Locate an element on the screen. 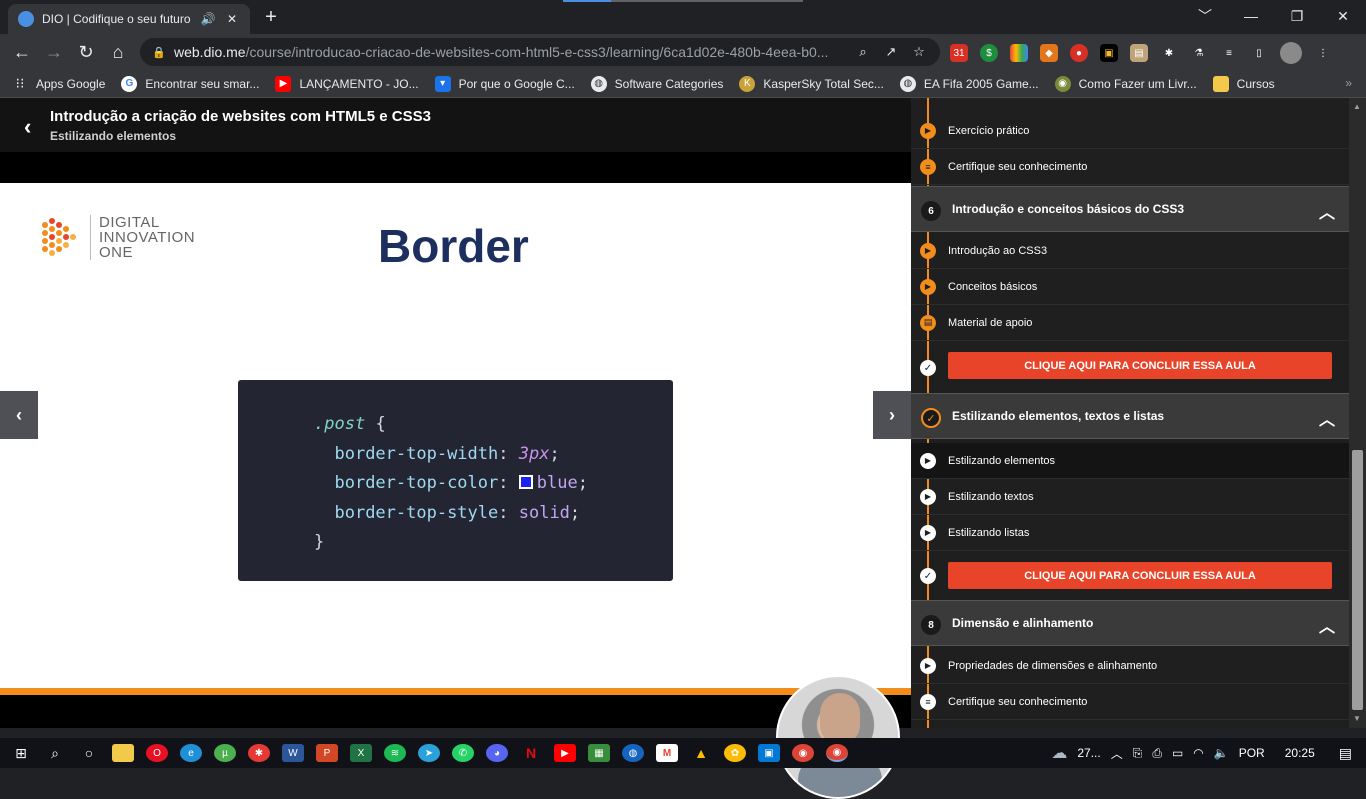 The image size is (1366, 799). speaker-icon: 🔊 is located at coordinates (208, 19).